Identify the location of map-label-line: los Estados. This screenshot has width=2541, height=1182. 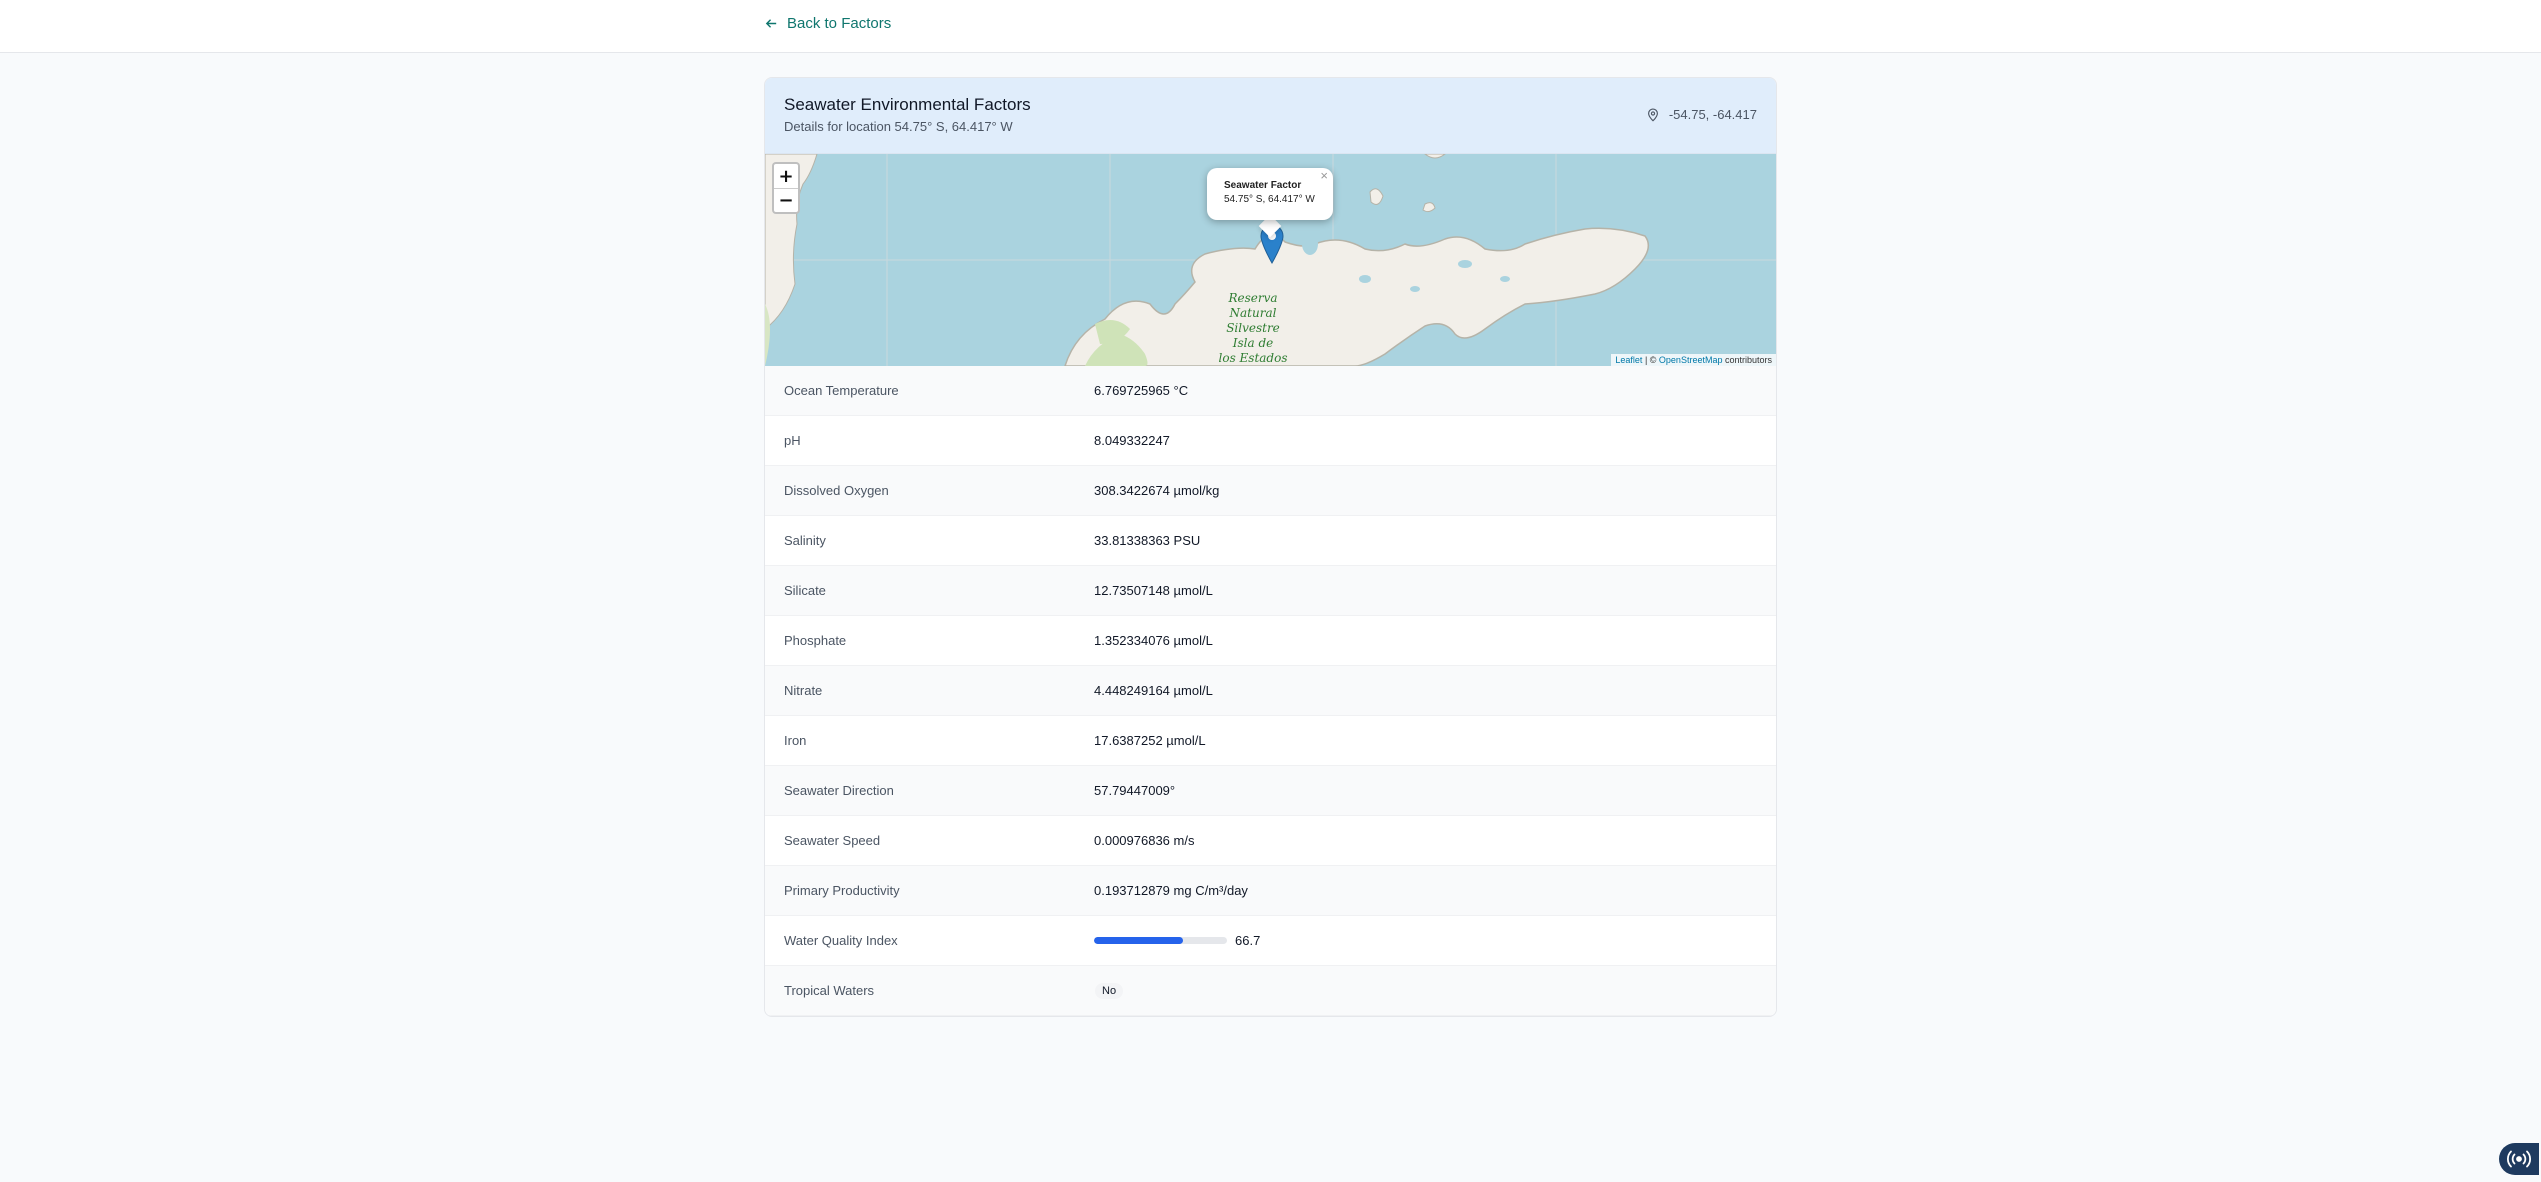
(1253, 358).